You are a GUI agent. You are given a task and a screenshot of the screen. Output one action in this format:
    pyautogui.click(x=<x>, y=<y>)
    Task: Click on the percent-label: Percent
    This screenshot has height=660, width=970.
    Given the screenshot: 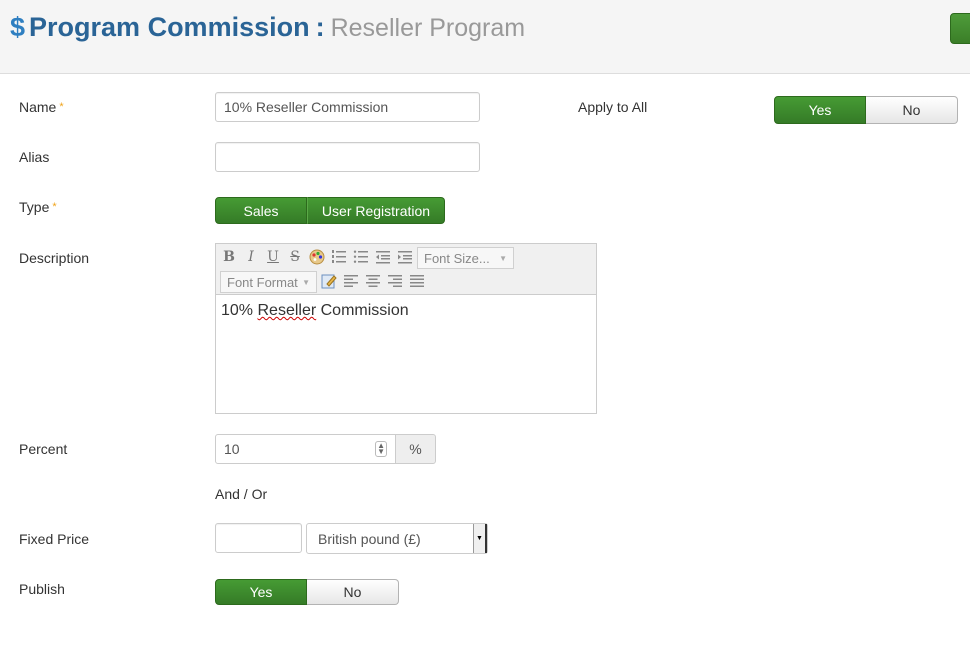 What is the action you would take?
    pyautogui.click(x=43, y=449)
    